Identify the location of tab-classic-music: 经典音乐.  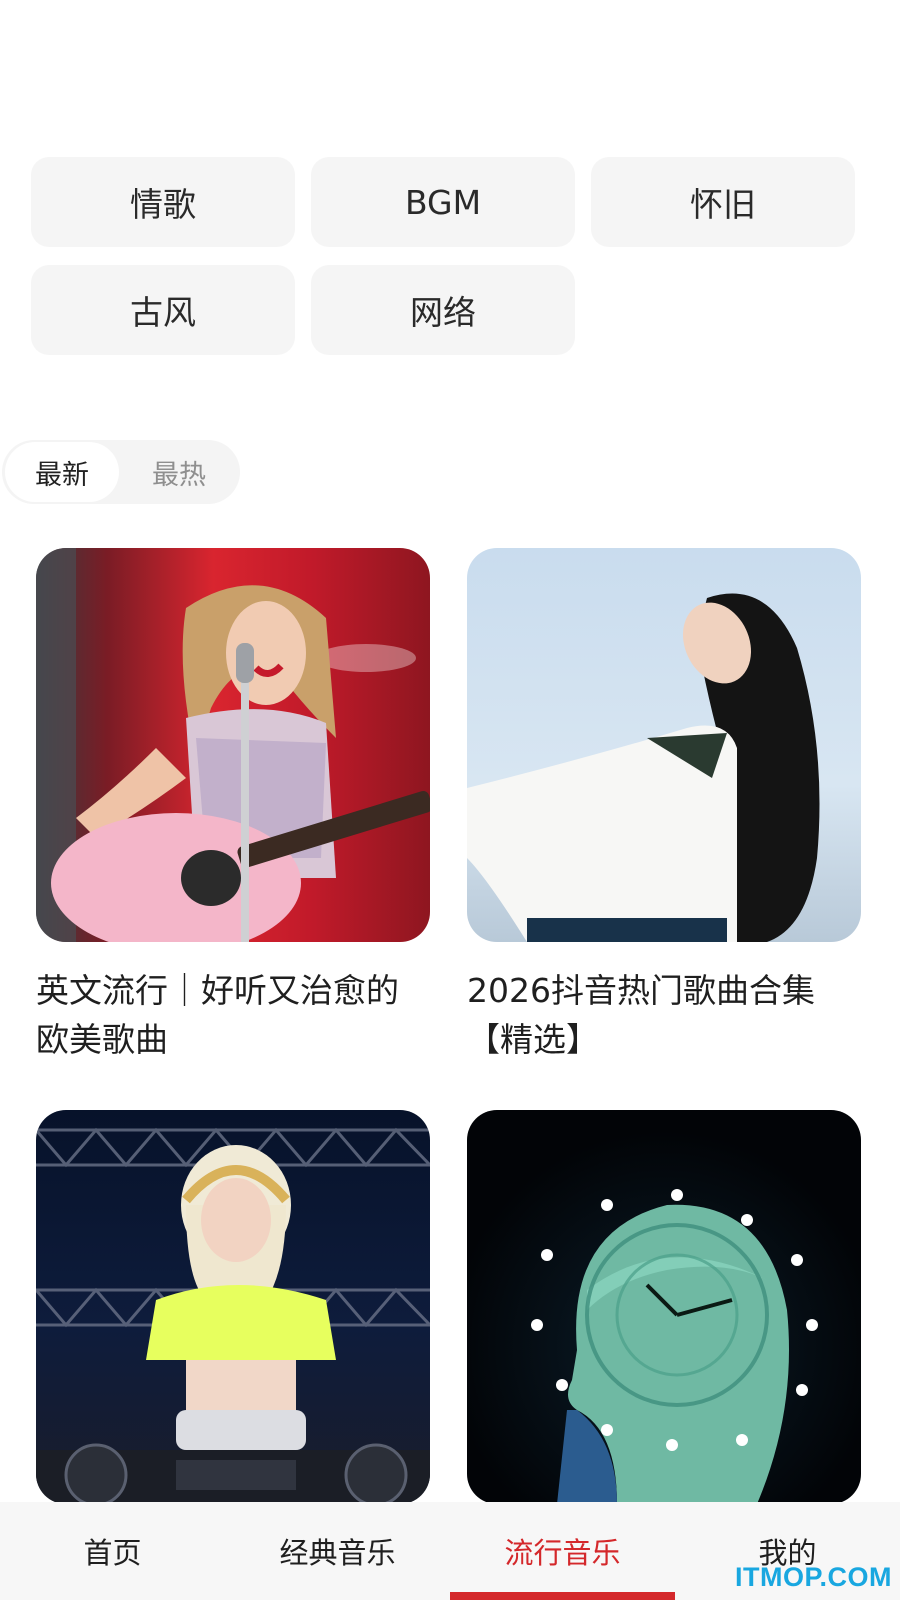
(337, 1551).